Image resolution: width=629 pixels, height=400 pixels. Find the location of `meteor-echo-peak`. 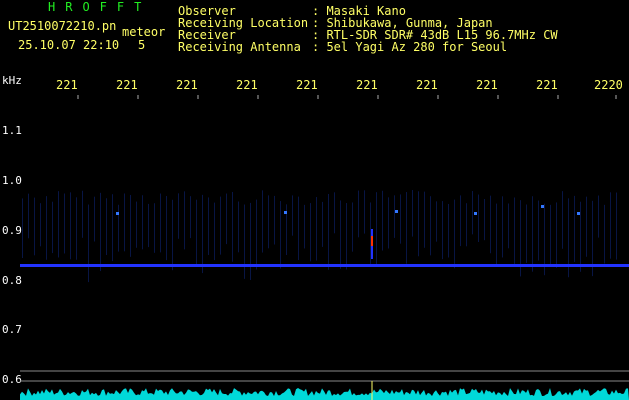

meteor-echo-peak is located at coordinates (372, 241).